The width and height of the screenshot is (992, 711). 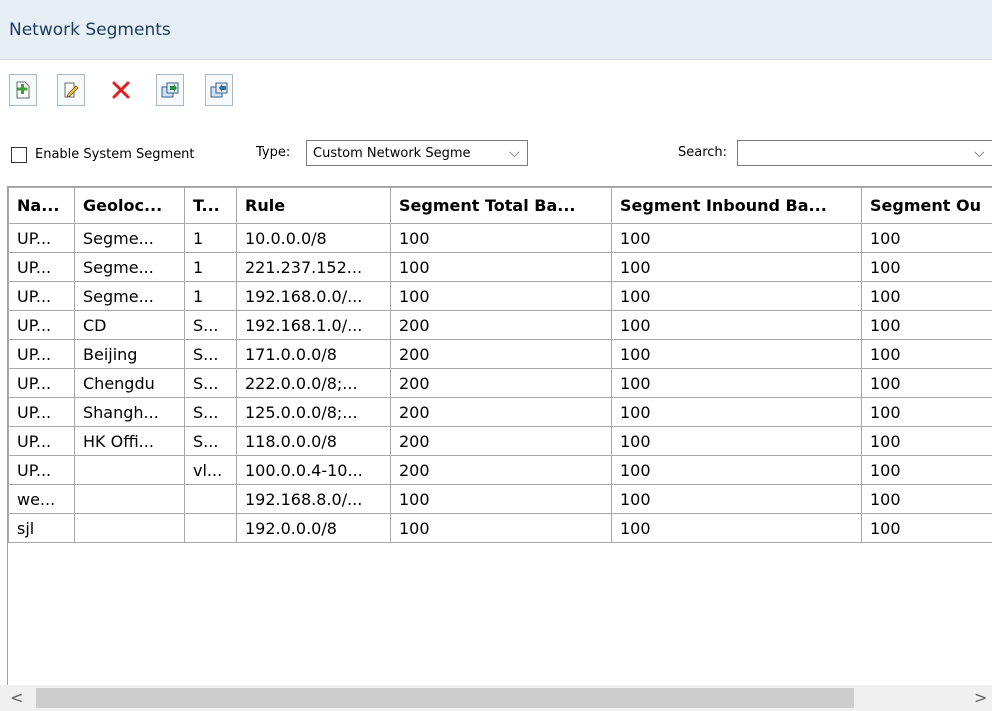 I want to click on table-row: UP... vl... 100.0.0.4-10... 200 100 100, so click(x=500, y=470).